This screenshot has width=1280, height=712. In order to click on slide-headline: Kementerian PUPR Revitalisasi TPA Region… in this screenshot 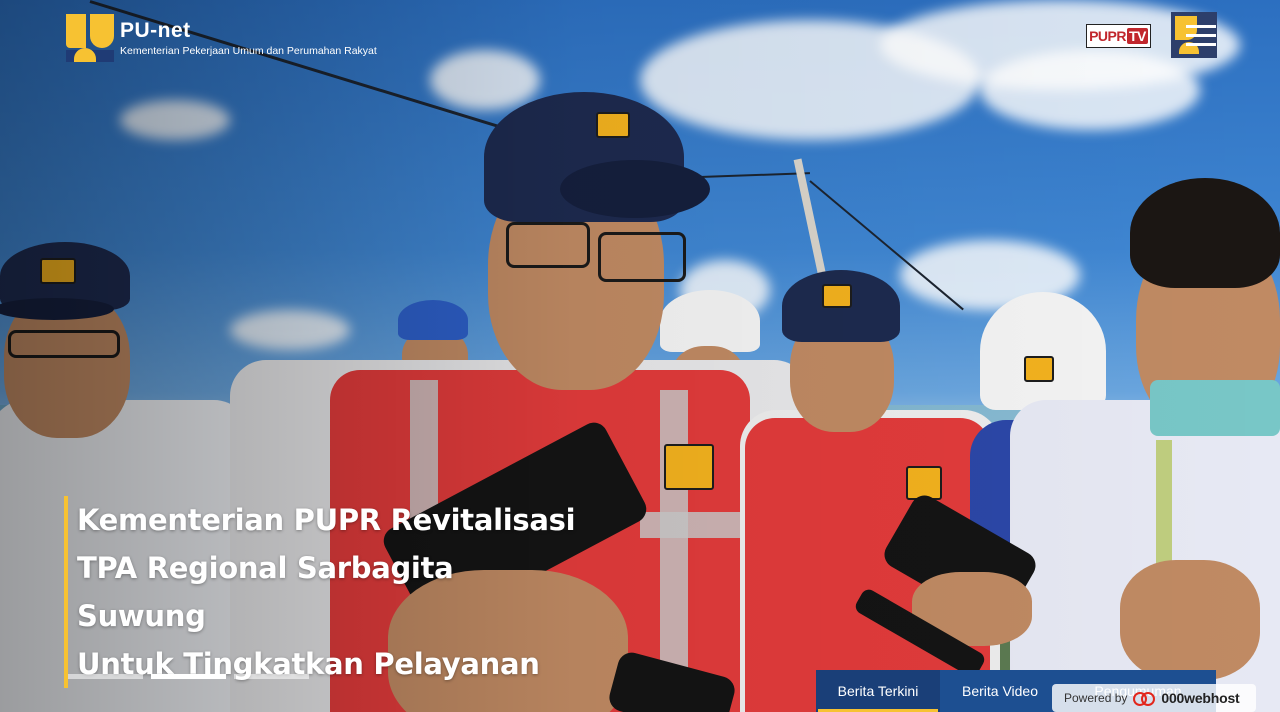, I will do `click(324, 592)`.